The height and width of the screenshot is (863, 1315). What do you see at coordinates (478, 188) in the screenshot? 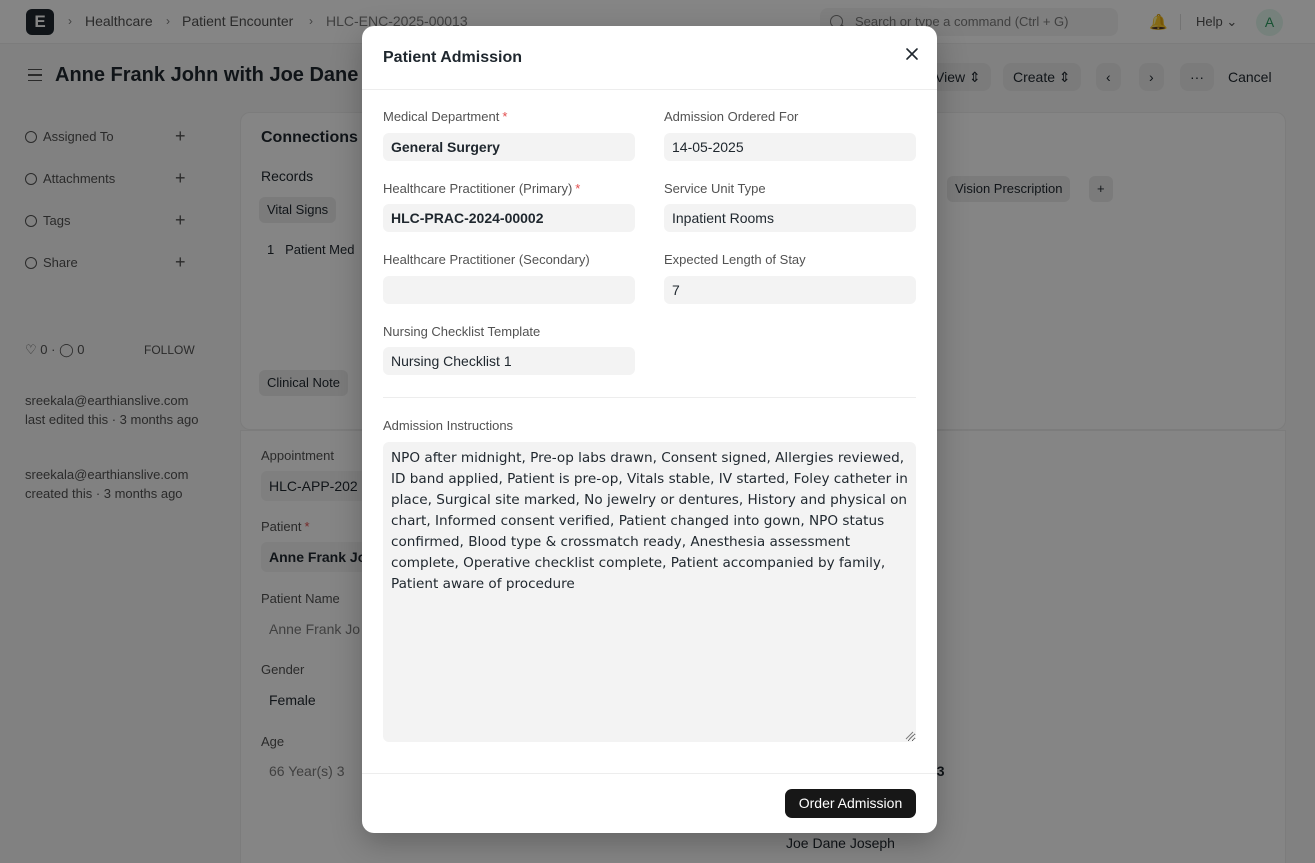
I see `practitioner-primary-label-text: Healthcare Practitioner (Primary)` at bounding box center [478, 188].